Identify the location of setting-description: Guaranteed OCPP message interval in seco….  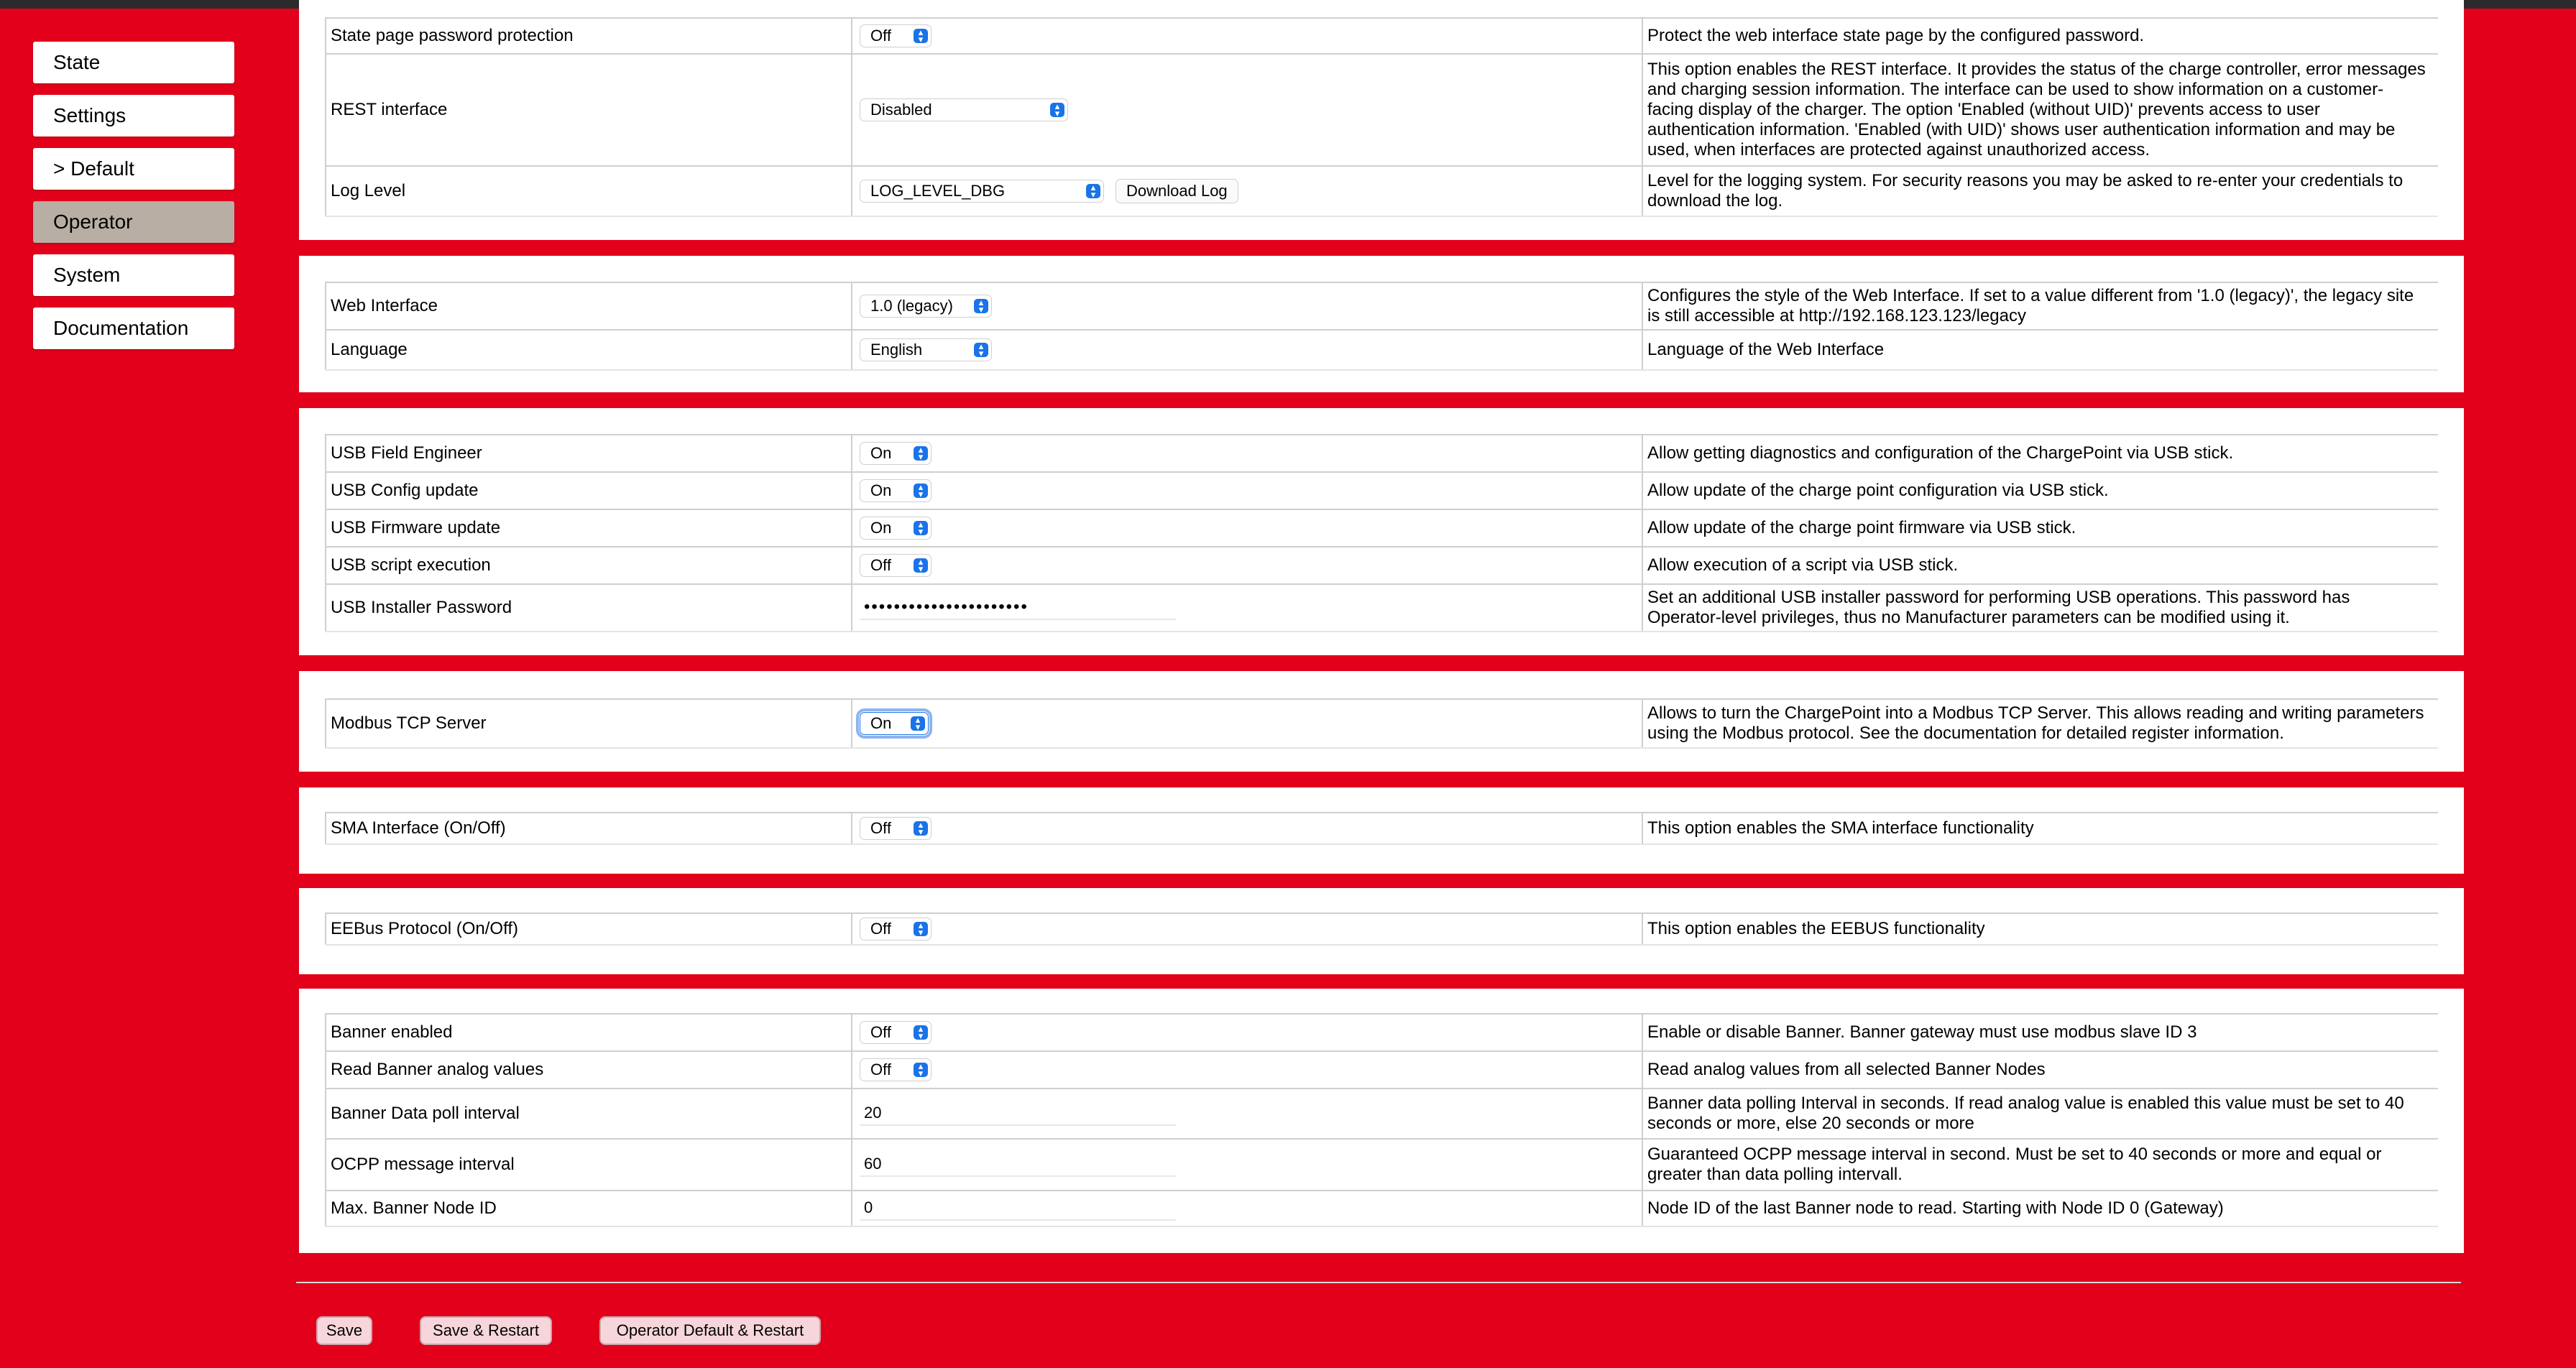
(2040, 1164).